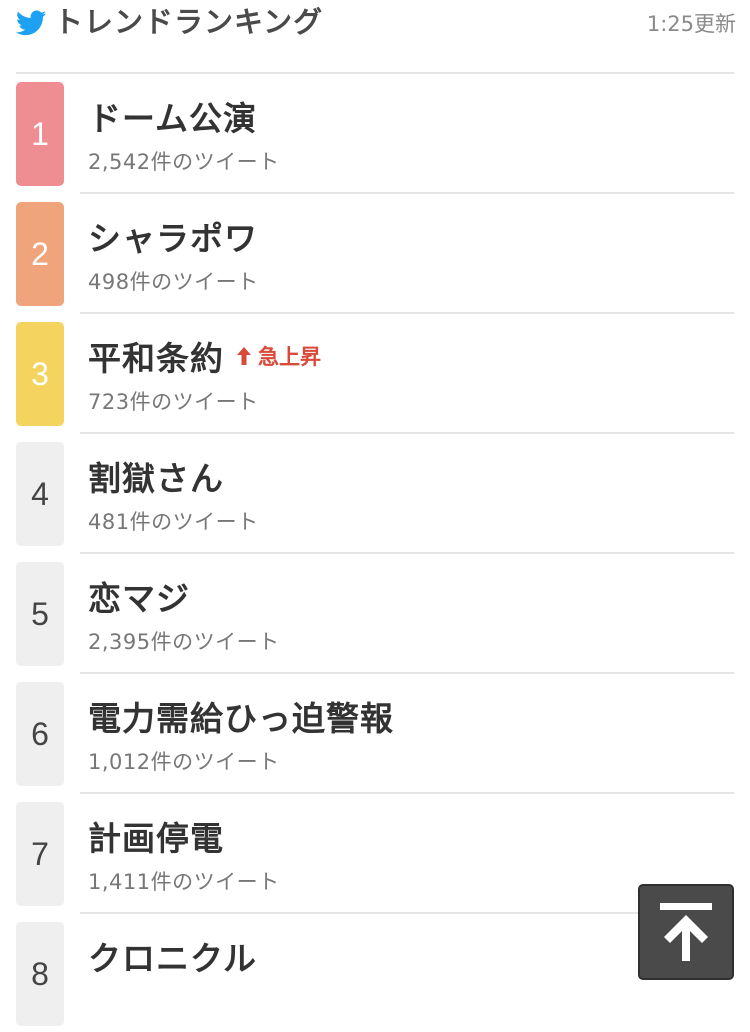  I want to click on trend-title: シャラポワ, so click(173, 236).